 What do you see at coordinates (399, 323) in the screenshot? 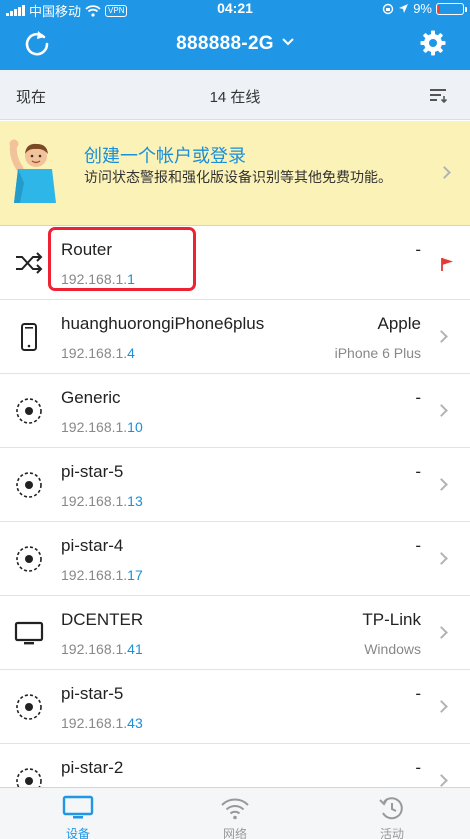
I see `device-vendor: Apple` at bounding box center [399, 323].